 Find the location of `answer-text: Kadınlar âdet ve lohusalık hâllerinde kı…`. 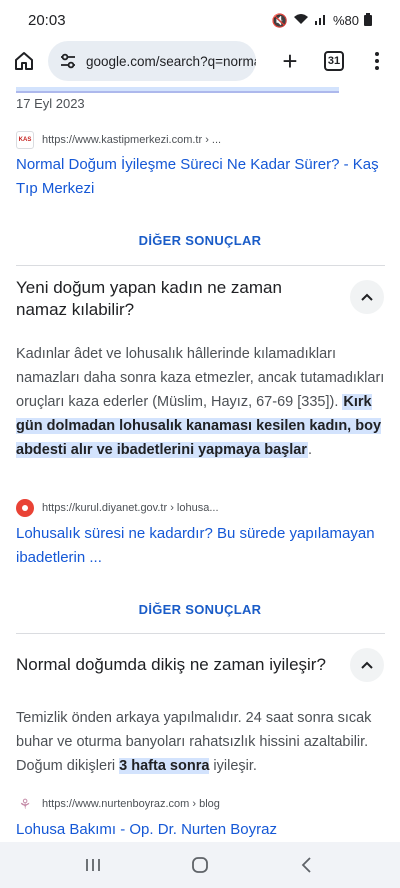

answer-text: Kadınlar âdet ve lohusalık hâllerinde kı… is located at coordinates (200, 402).